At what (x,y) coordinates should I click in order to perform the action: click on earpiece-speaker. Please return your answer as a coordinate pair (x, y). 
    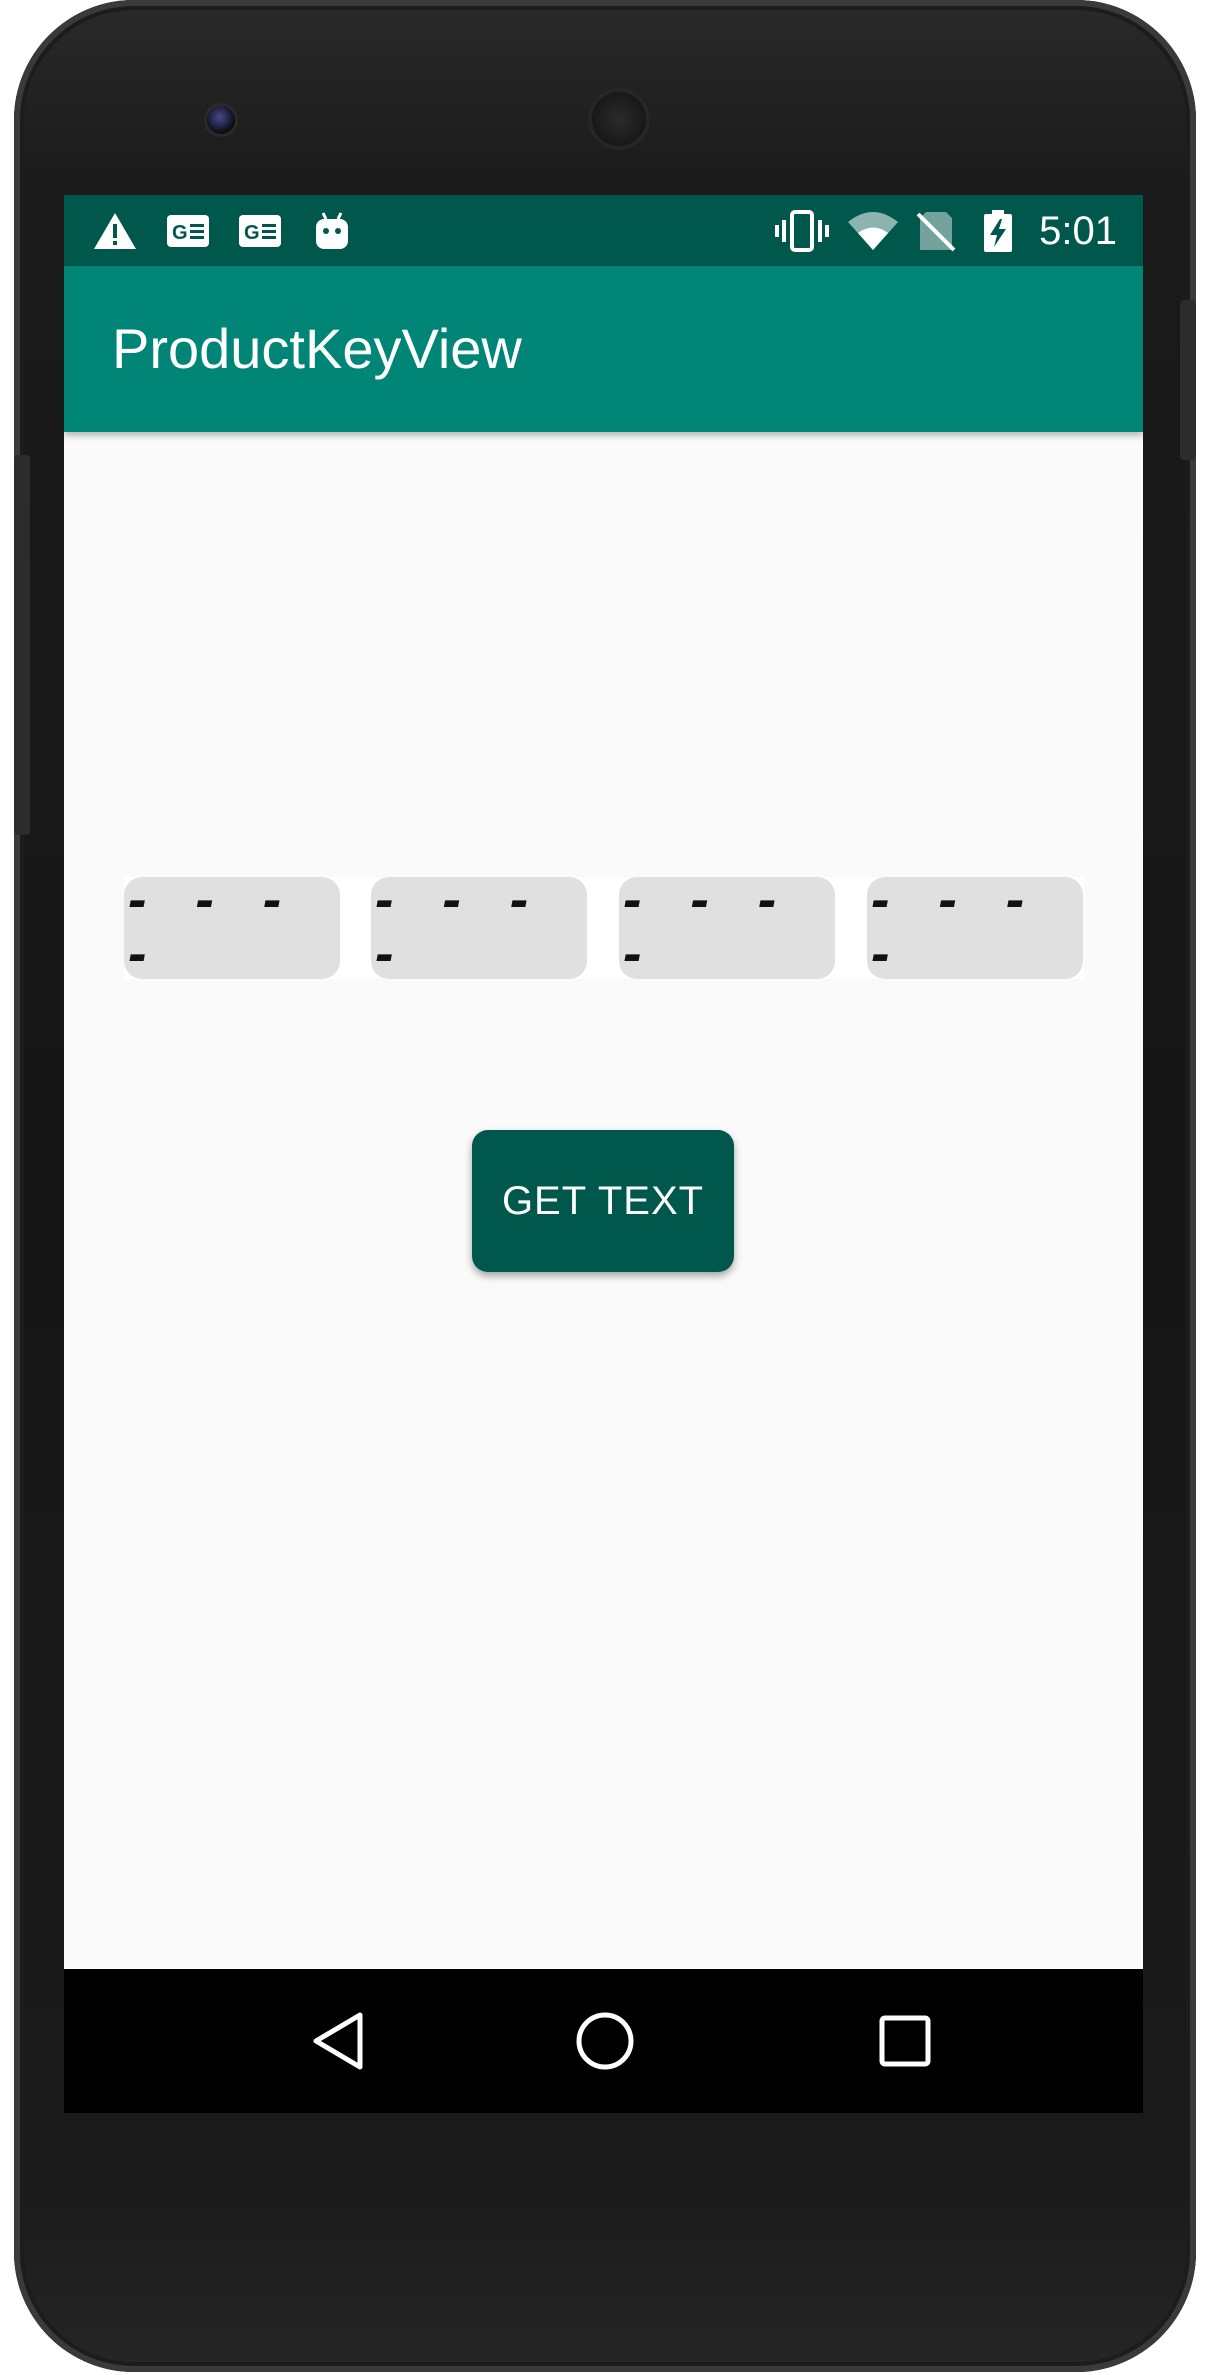
    Looking at the image, I should click on (619, 119).